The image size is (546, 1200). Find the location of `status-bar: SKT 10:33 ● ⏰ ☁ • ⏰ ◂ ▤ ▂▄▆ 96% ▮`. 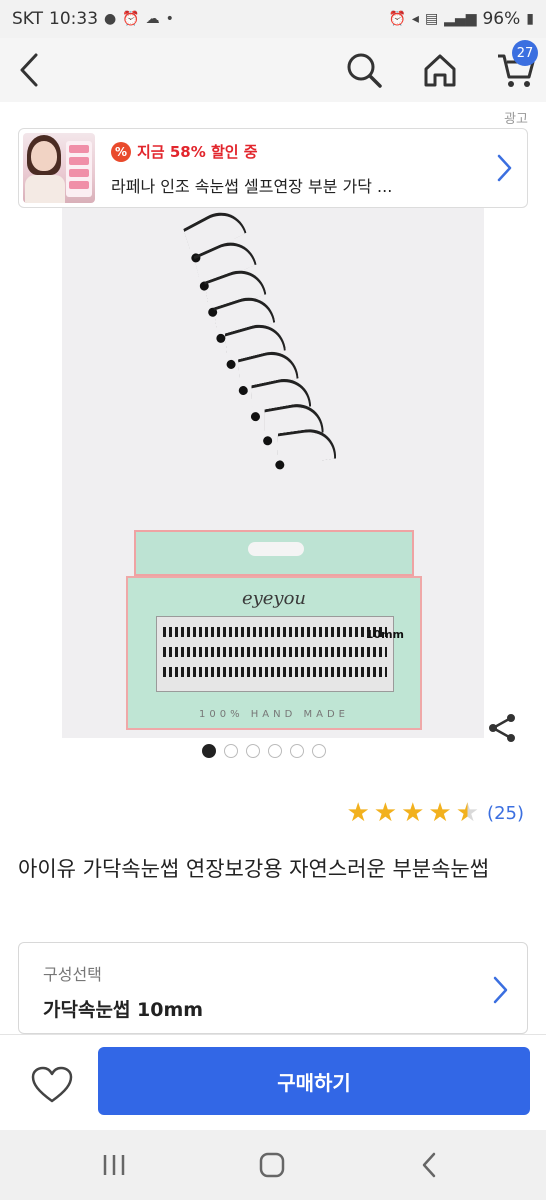

status-bar: SKT 10:33 ● ⏰ ☁ • ⏰ ◂ ▤ ▂▄▆ 96% ▮ is located at coordinates (273, 19).